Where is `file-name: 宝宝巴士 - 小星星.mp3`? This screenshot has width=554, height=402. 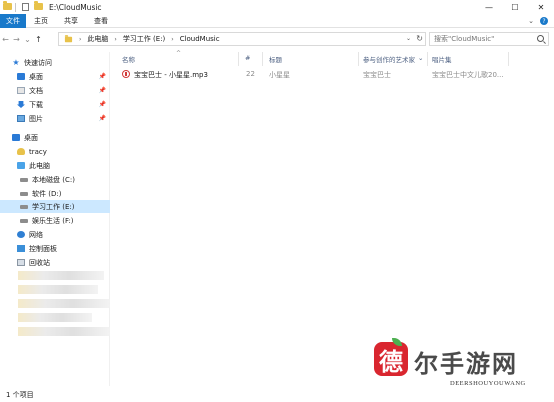
file-name: 宝宝巴士 - 小星星.mp3 is located at coordinates (171, 75).